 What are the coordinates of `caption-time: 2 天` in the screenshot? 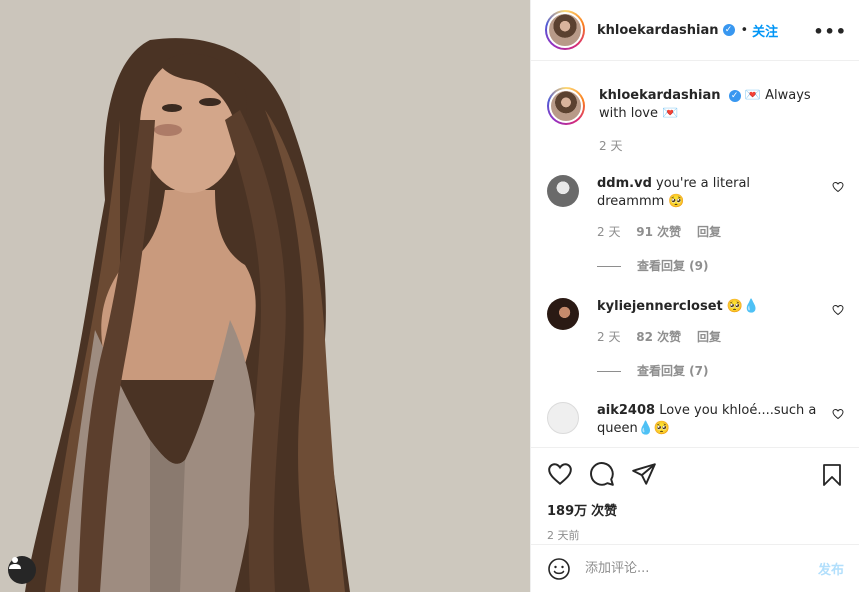 It's located at (611, 146).